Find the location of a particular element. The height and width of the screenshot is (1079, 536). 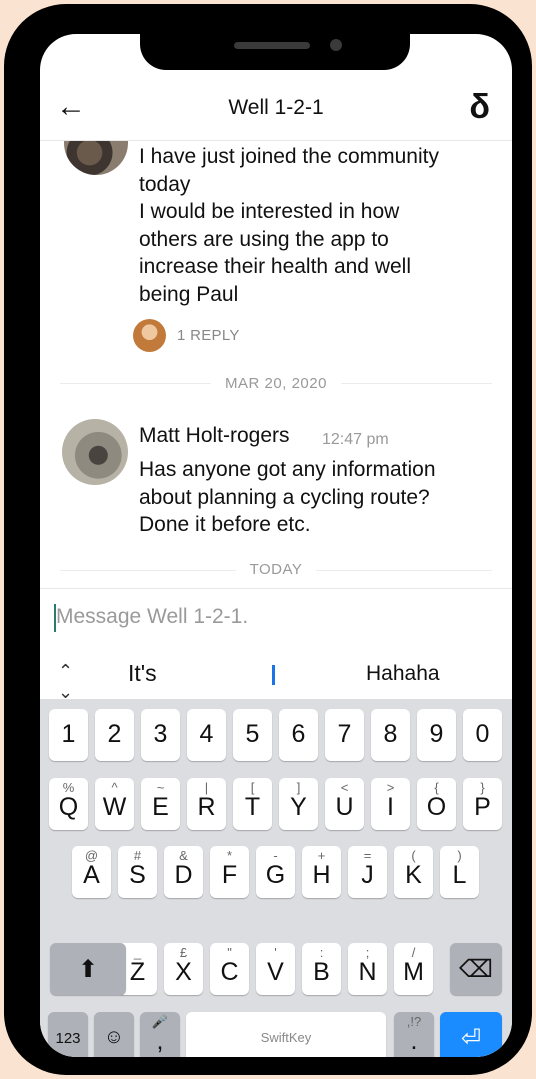

key-4: 4 is located at coordinates (206, 735).